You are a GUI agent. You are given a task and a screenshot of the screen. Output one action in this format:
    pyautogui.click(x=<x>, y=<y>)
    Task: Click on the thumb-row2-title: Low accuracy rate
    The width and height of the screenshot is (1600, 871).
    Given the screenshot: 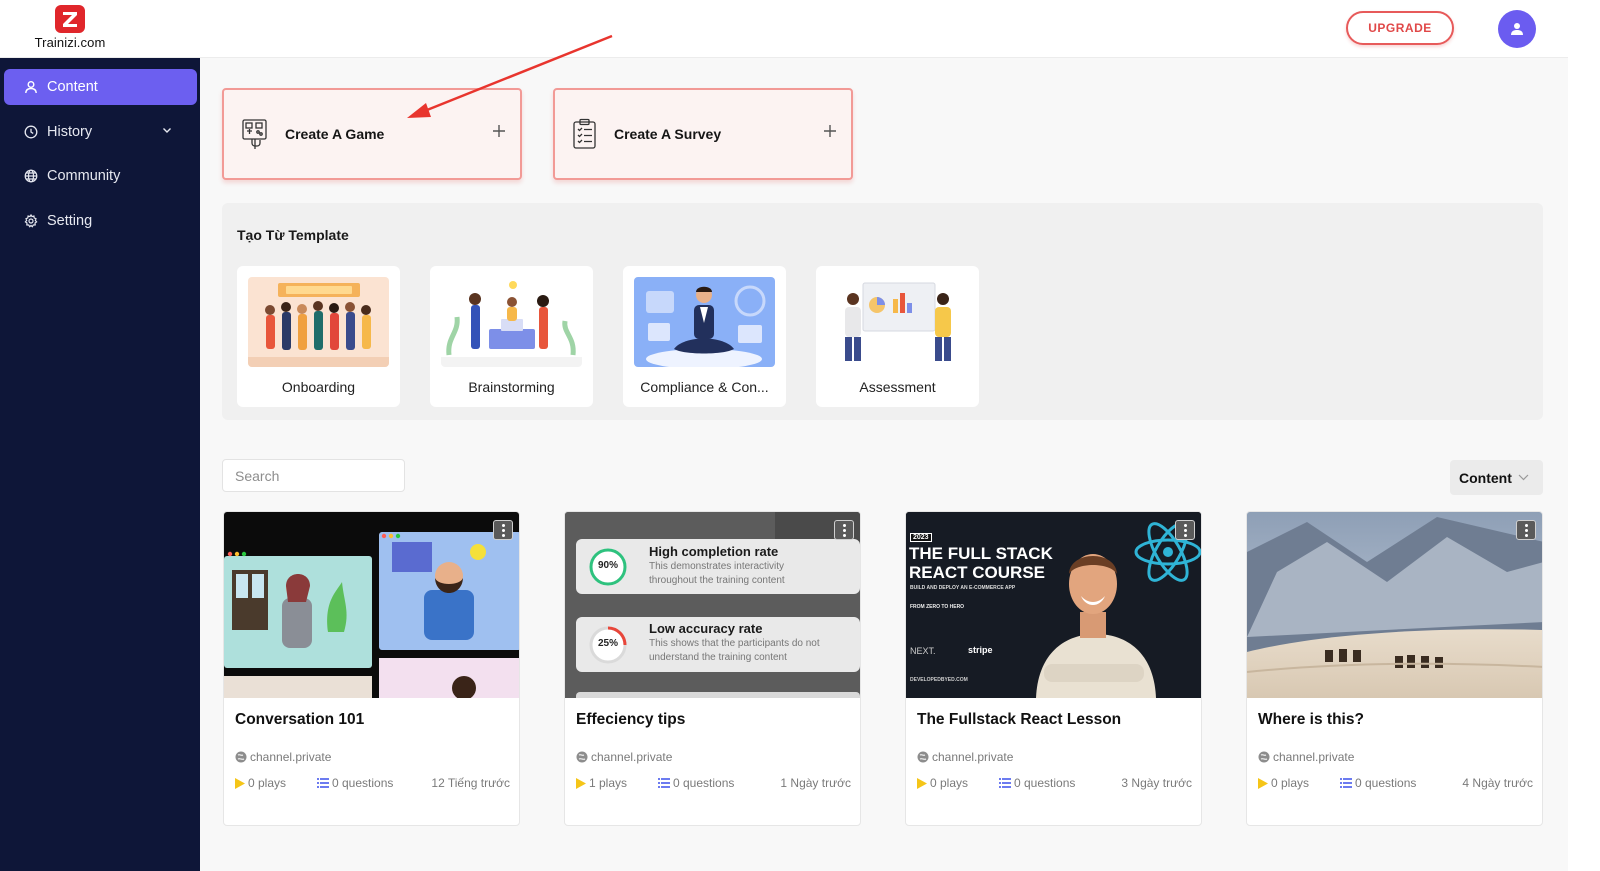 What is the action you would take?
    pyautogui.click(x=706, y=628)
    